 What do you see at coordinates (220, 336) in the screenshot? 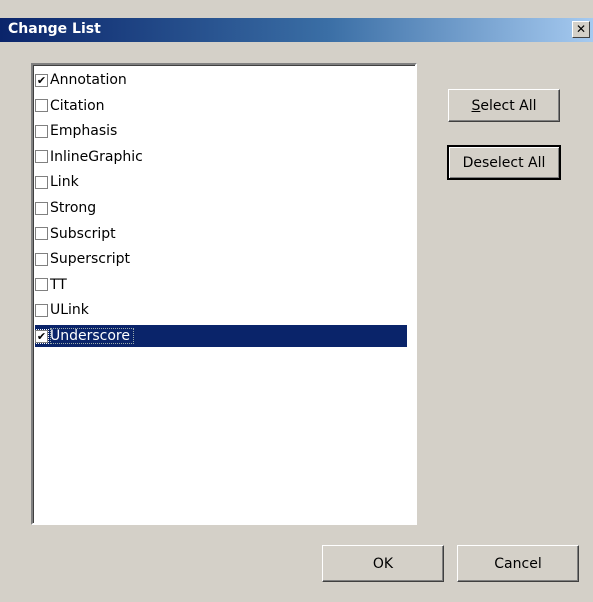
I see `list-item: ✔ Underscore` at bounding box center [220, 336].